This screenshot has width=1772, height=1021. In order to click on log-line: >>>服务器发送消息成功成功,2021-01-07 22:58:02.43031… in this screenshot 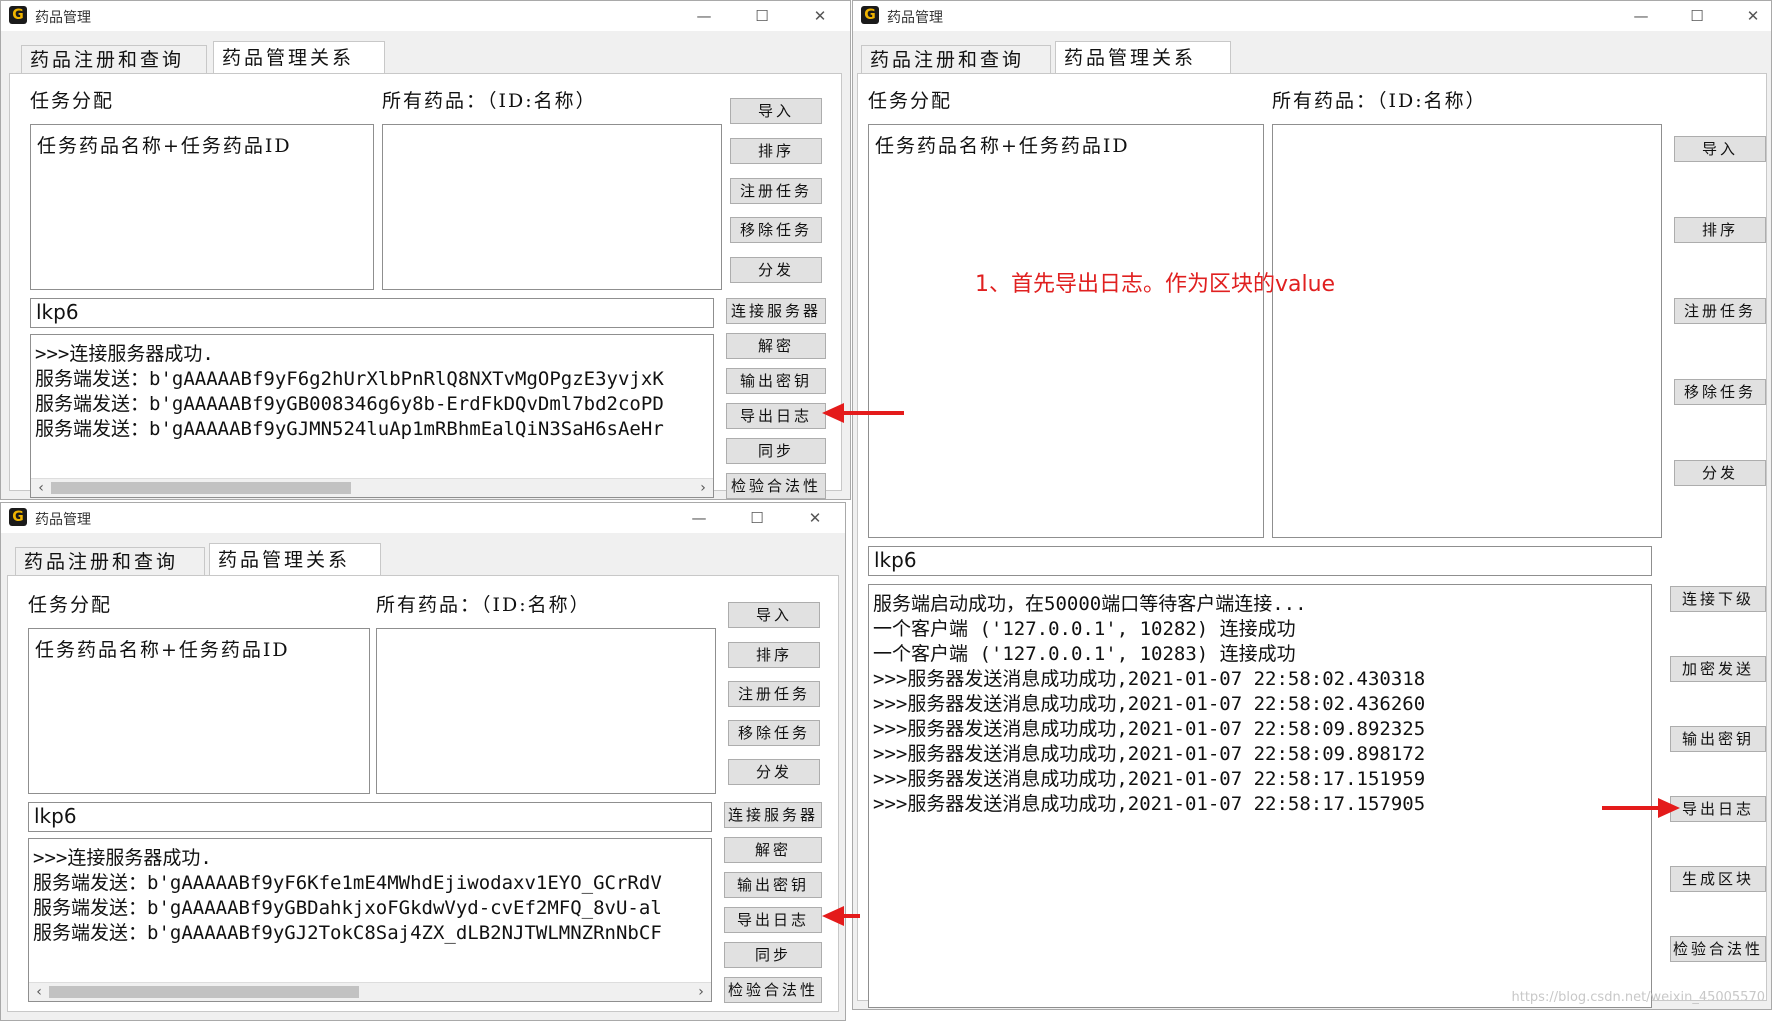, I will do `click(1149, 679)`.